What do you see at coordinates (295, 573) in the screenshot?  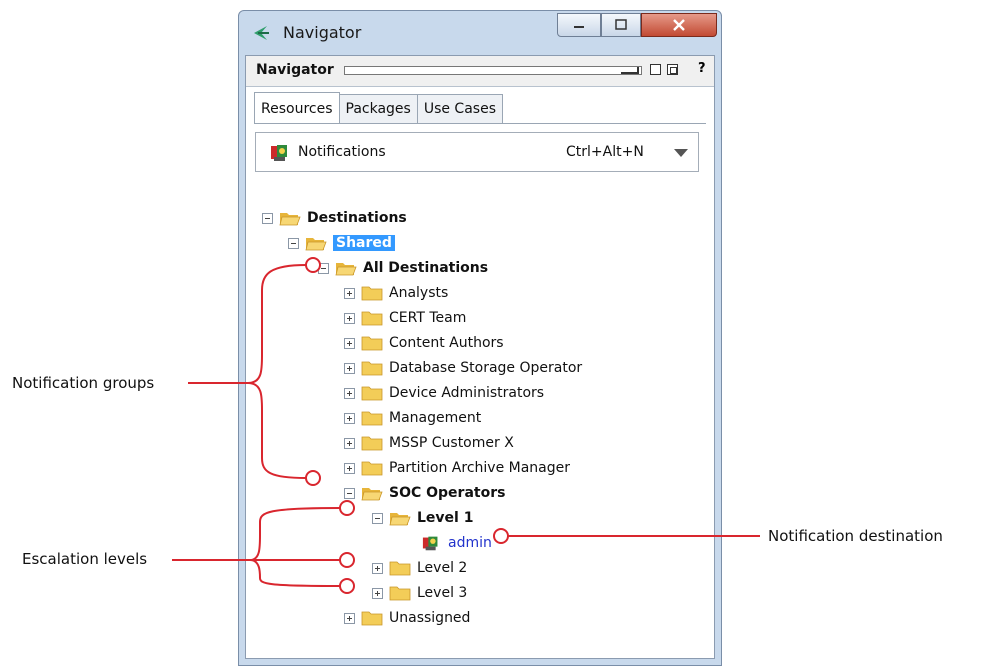 I see `callout-levels-bottom` at bounding box center [295, 573].